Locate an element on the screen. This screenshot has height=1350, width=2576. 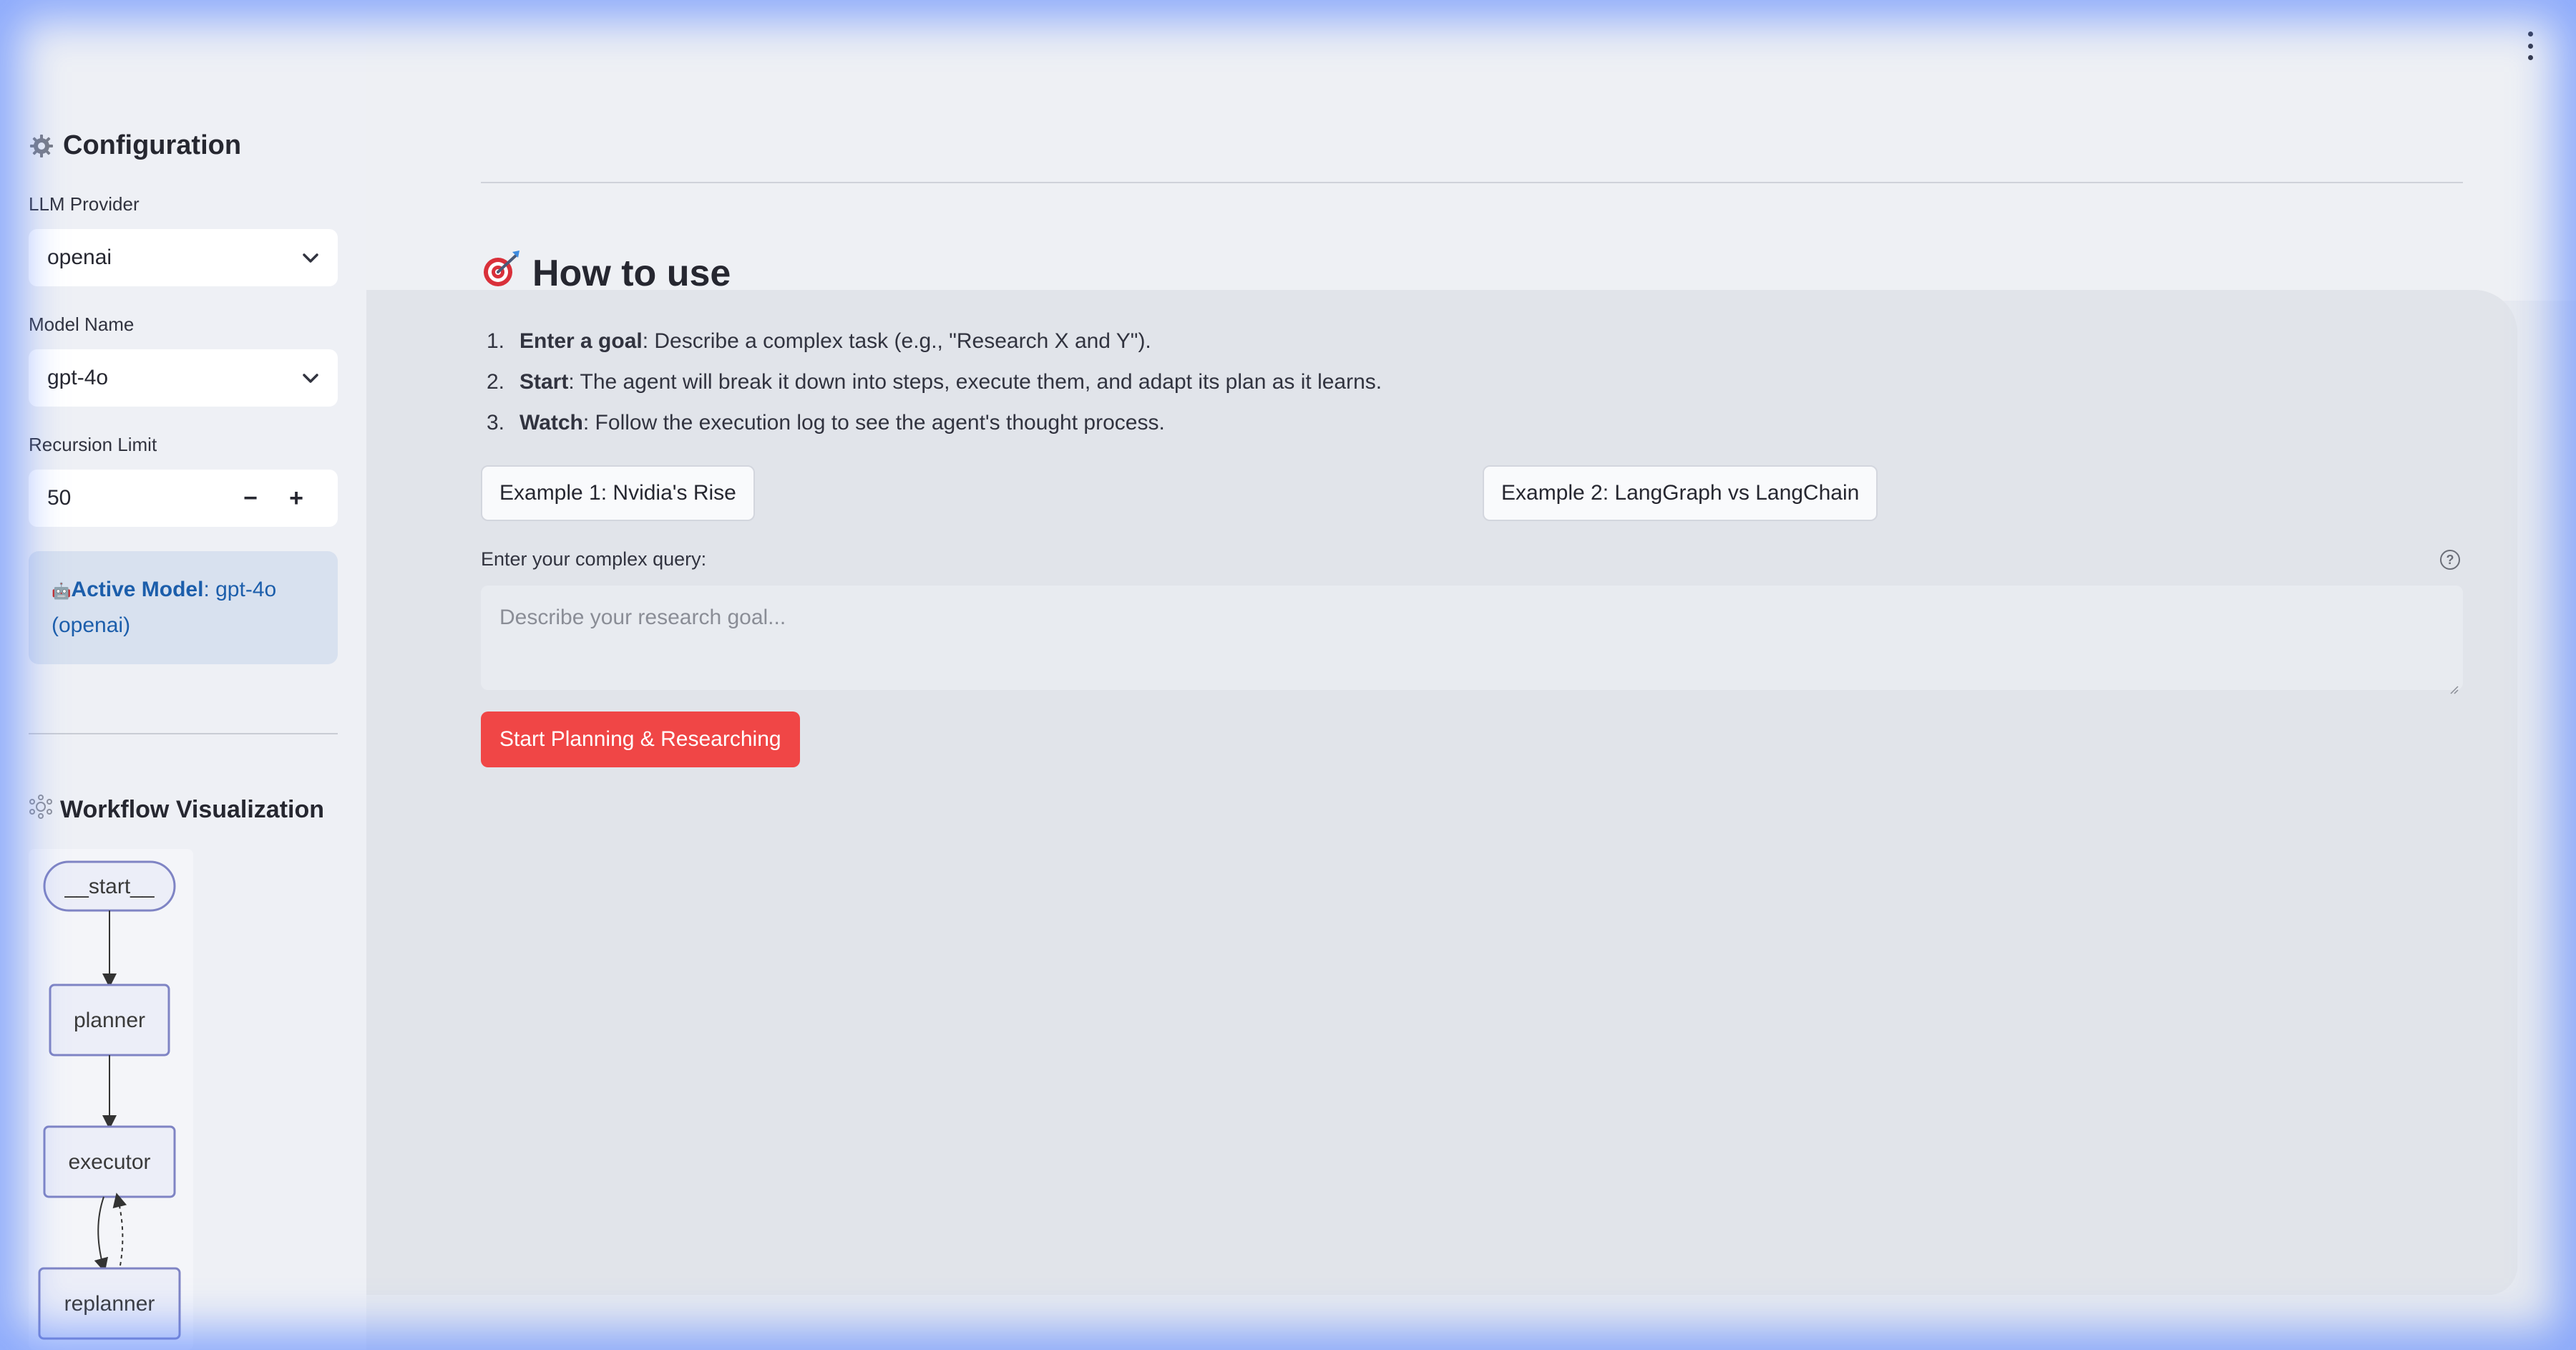
kebab-menu-icon is located at coordinates (2530, 45).